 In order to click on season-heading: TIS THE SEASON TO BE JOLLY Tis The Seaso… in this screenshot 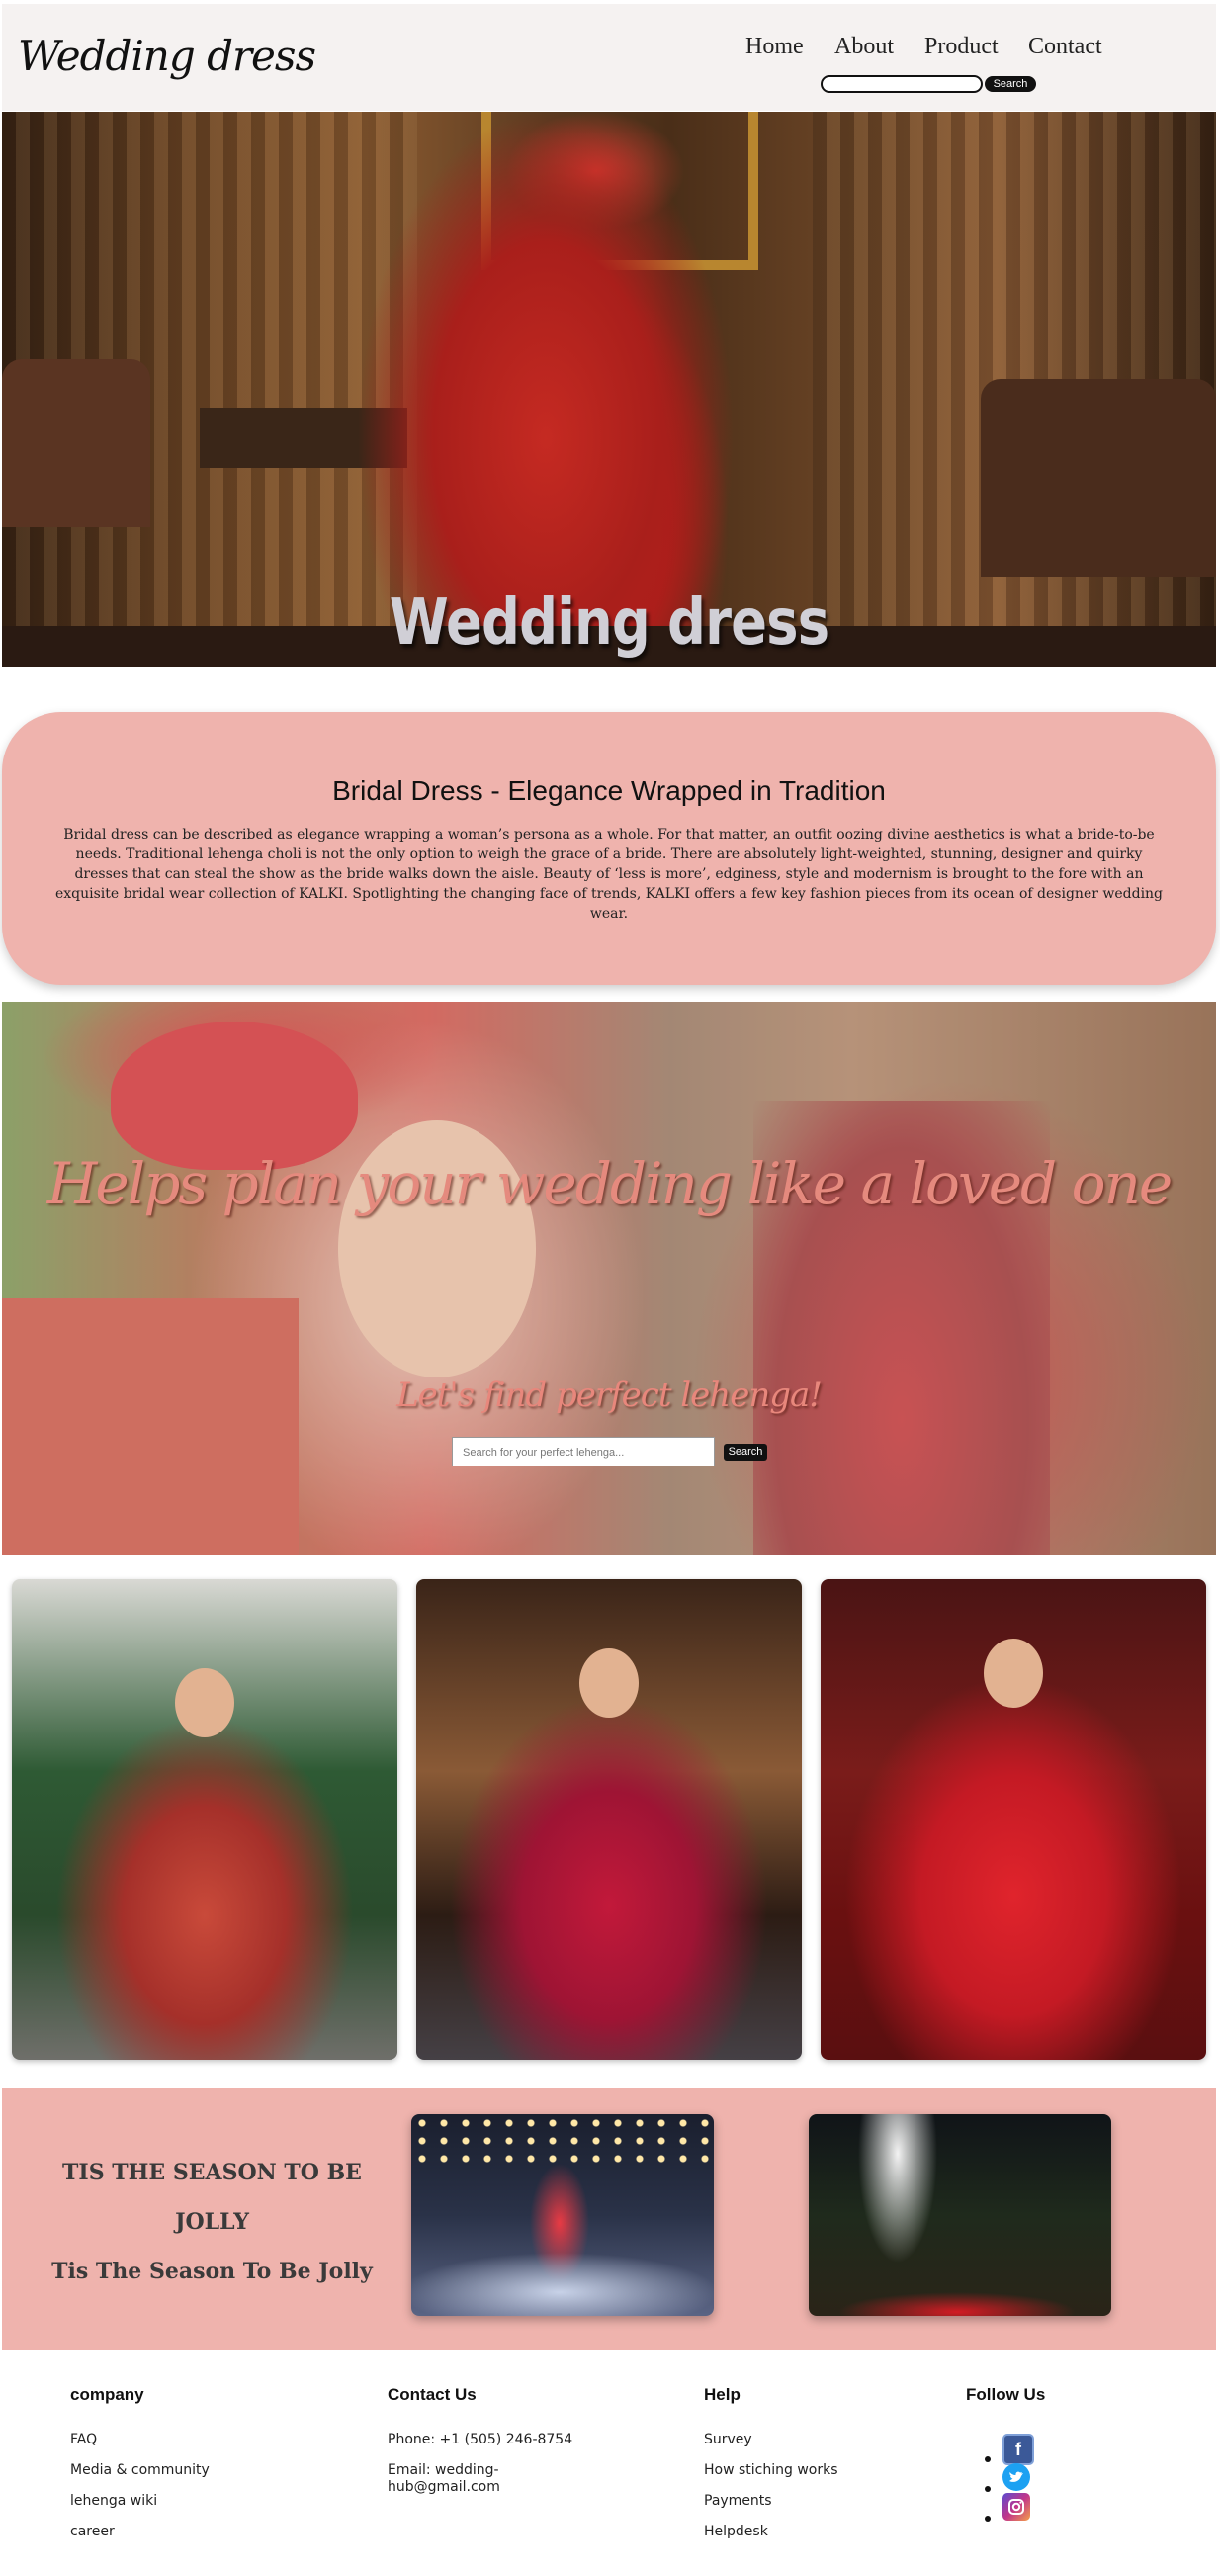, I will do `click(212, 2222)`.